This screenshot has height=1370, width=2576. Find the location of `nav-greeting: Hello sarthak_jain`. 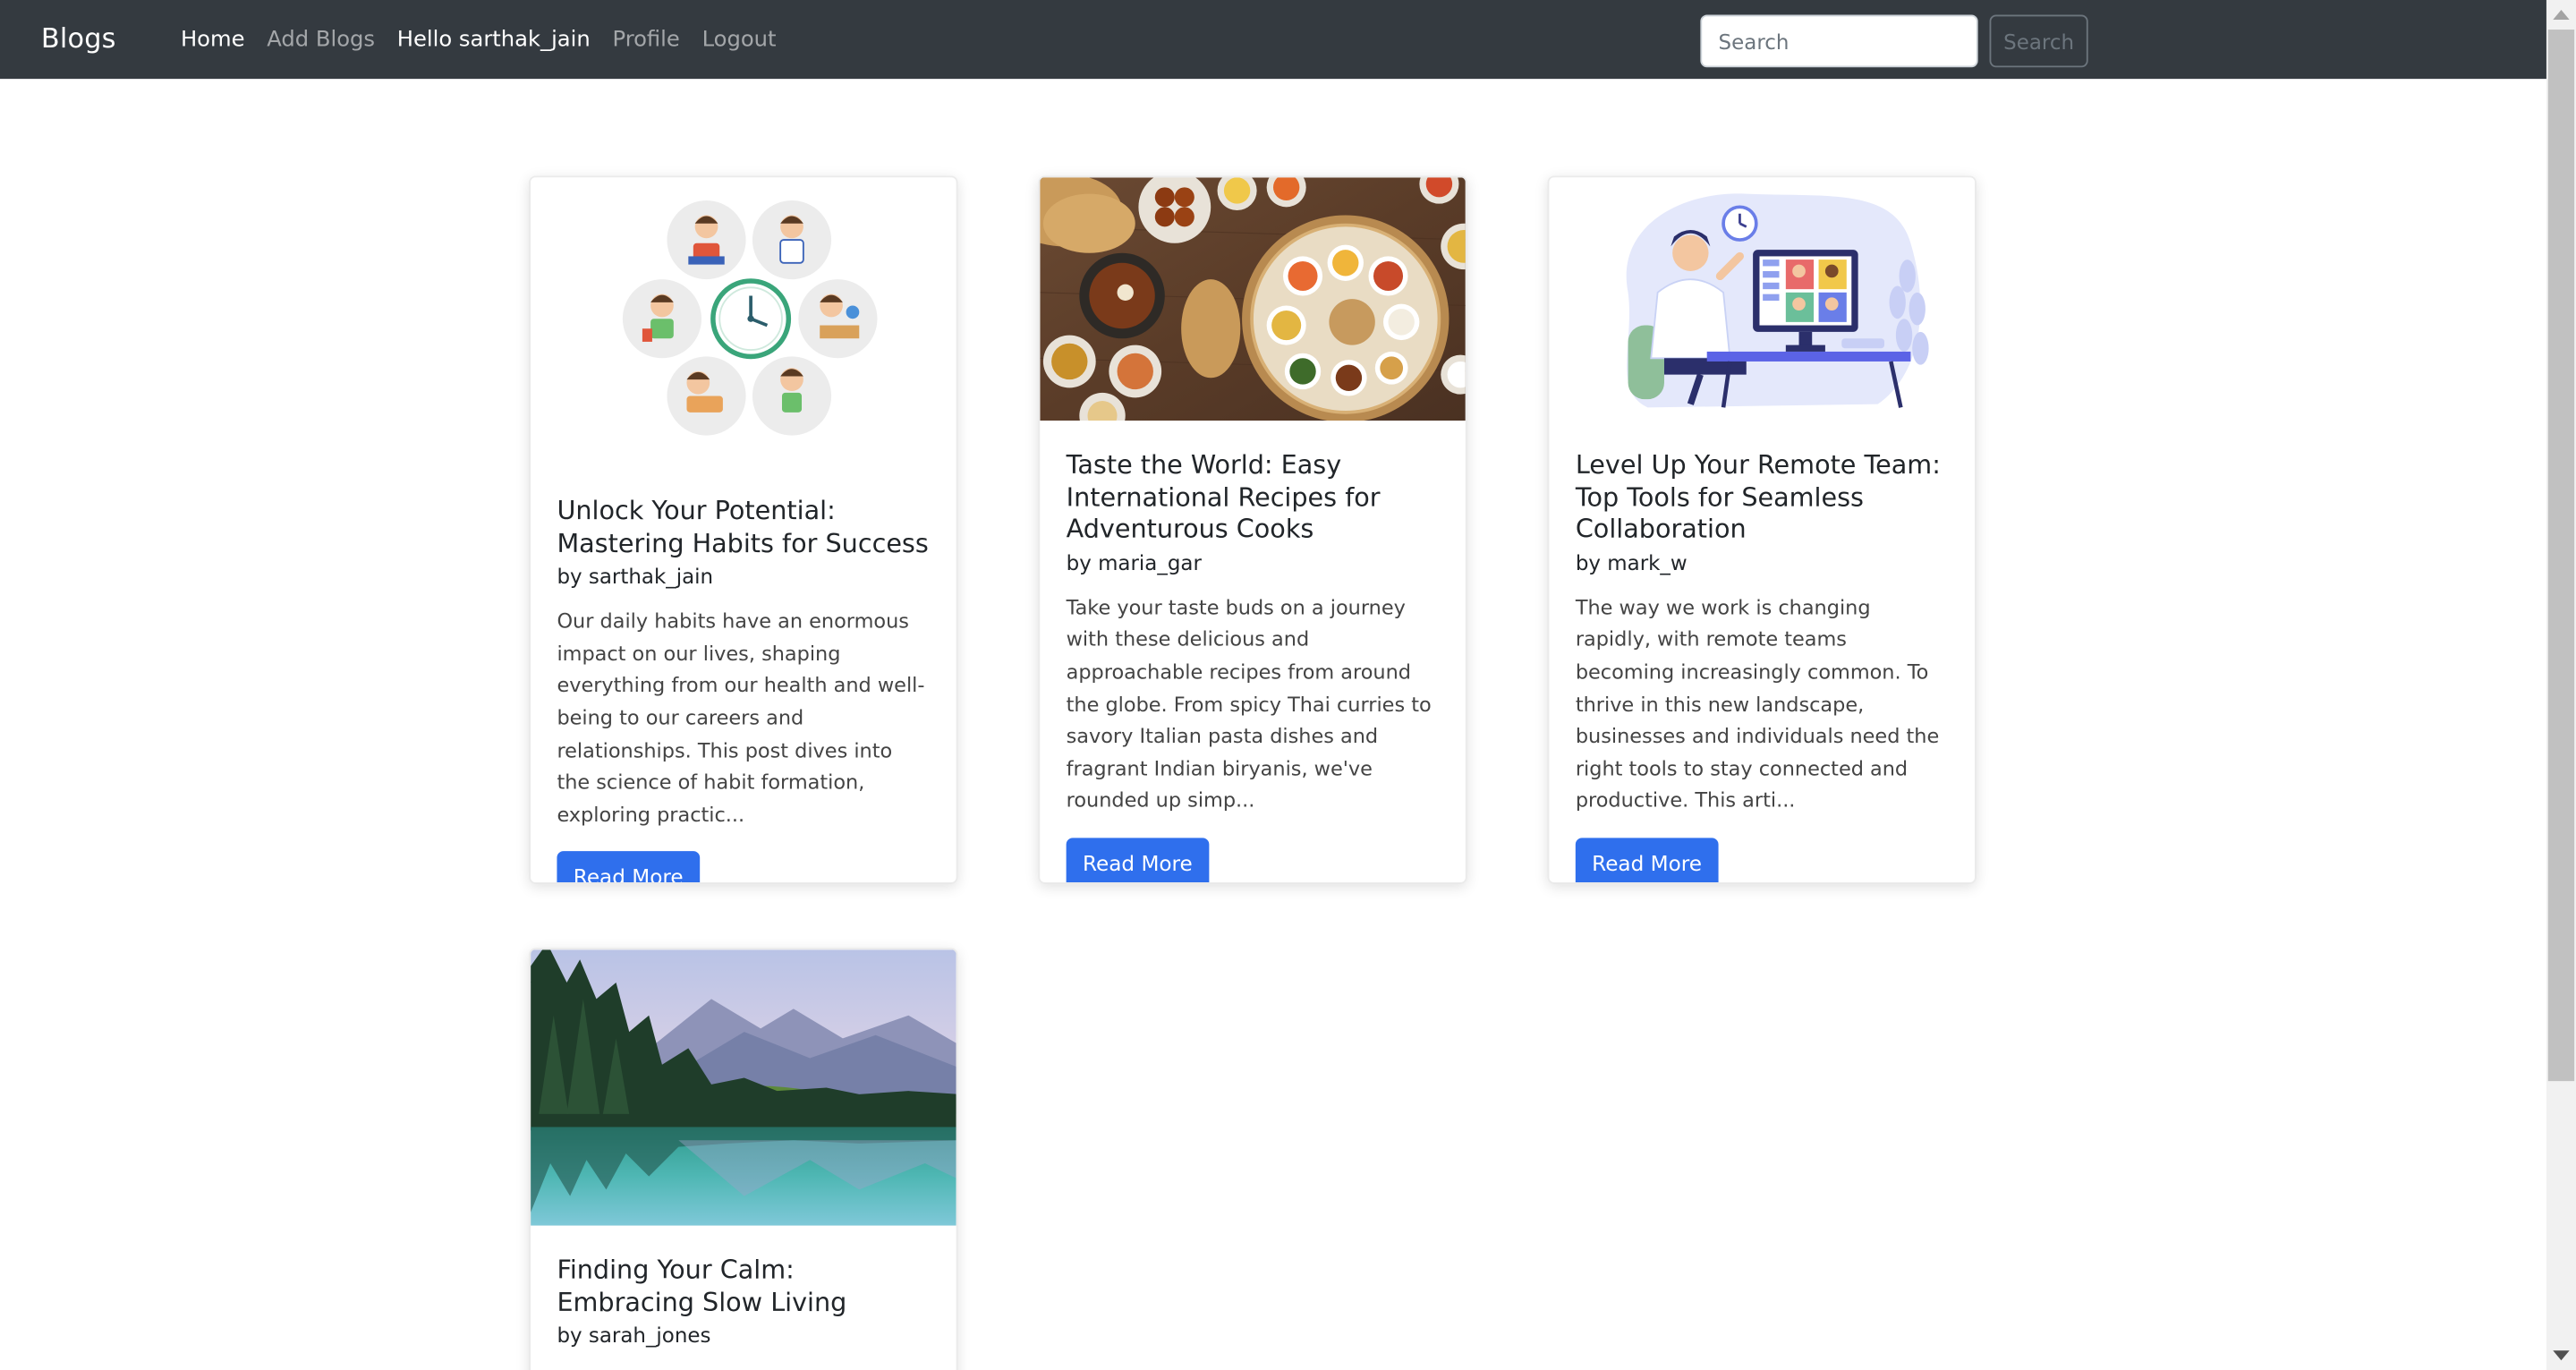

nav-greeting: Hello sarthak_jain is located at coordinates (494, 40).